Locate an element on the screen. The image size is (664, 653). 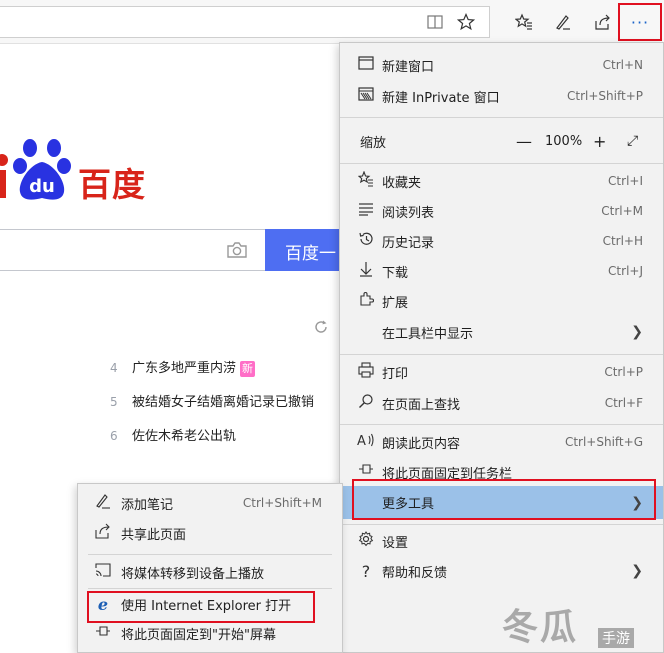
menu-item-label: 帮助和反馈 is located at coordinates (415, 573).